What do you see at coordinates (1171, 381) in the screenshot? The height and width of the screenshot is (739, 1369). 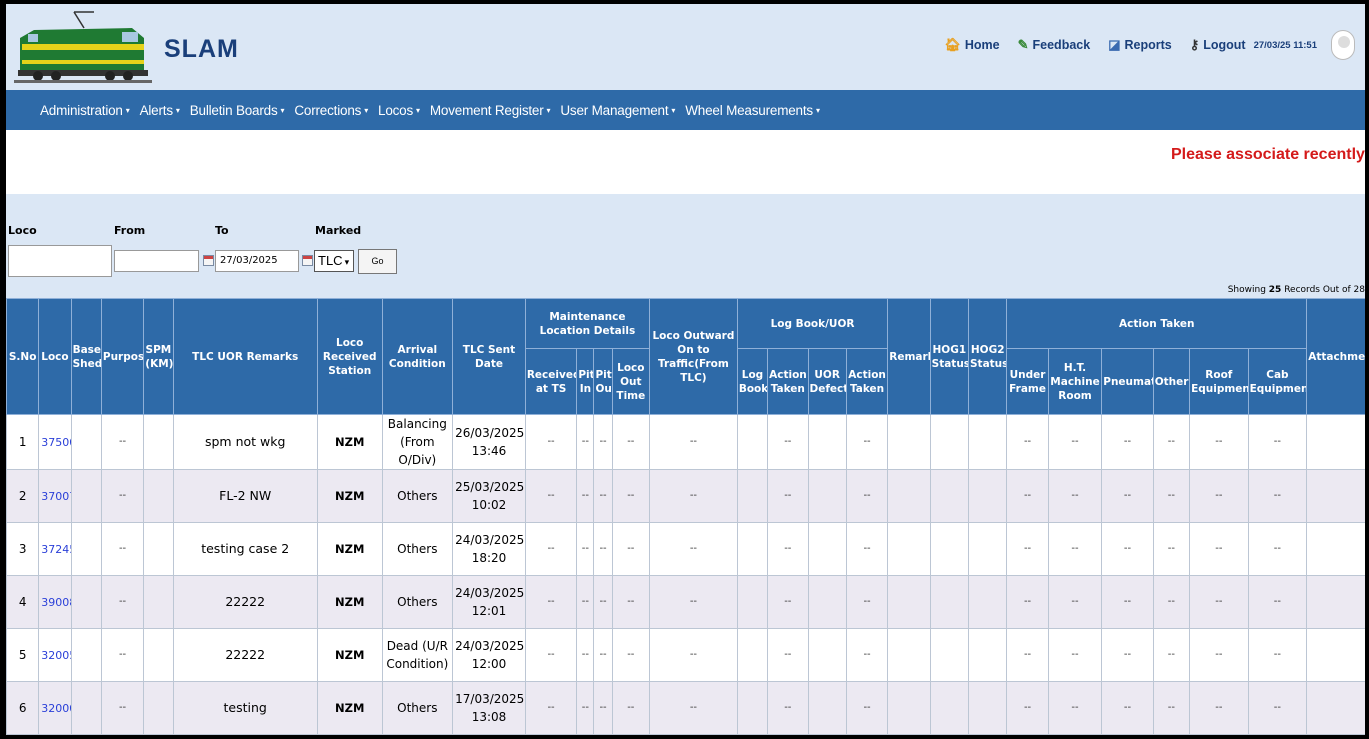 I see `header-others: Others` at bounding box center [1171, 381].